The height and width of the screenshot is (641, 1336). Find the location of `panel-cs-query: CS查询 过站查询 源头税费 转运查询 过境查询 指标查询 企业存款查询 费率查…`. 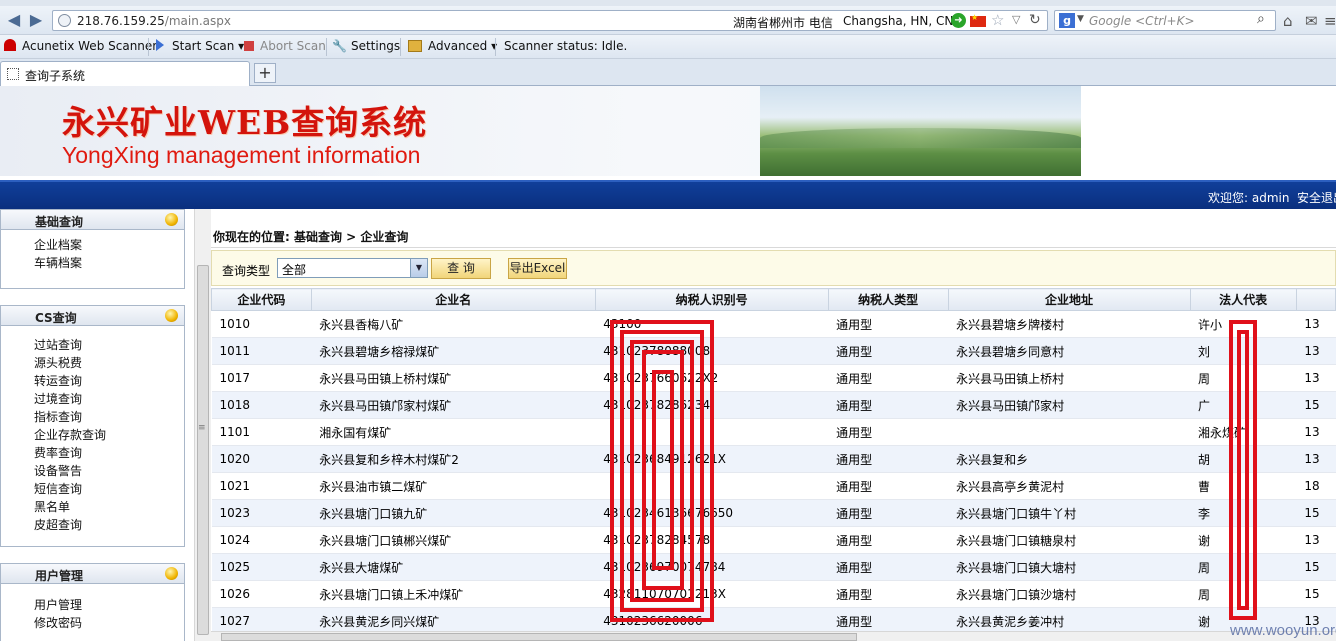

panel-cs-query: CS查询 过站查询 源头税费 转运查询 过境查询 指标查询 企业存款查询 费率查… is located at coordinates (92, 426).